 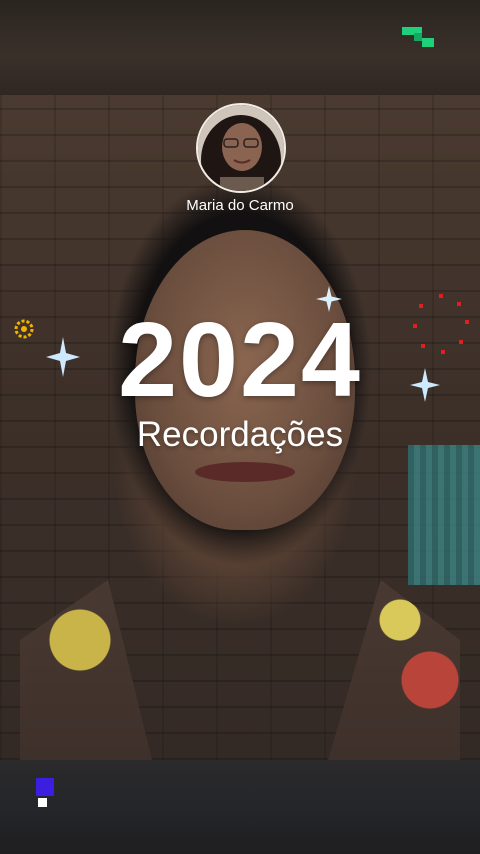 What do you see at coordinates (240, 434) in the screenshot?
I see `memories-subtitle: Recordações` at bounding box center [240, 434].